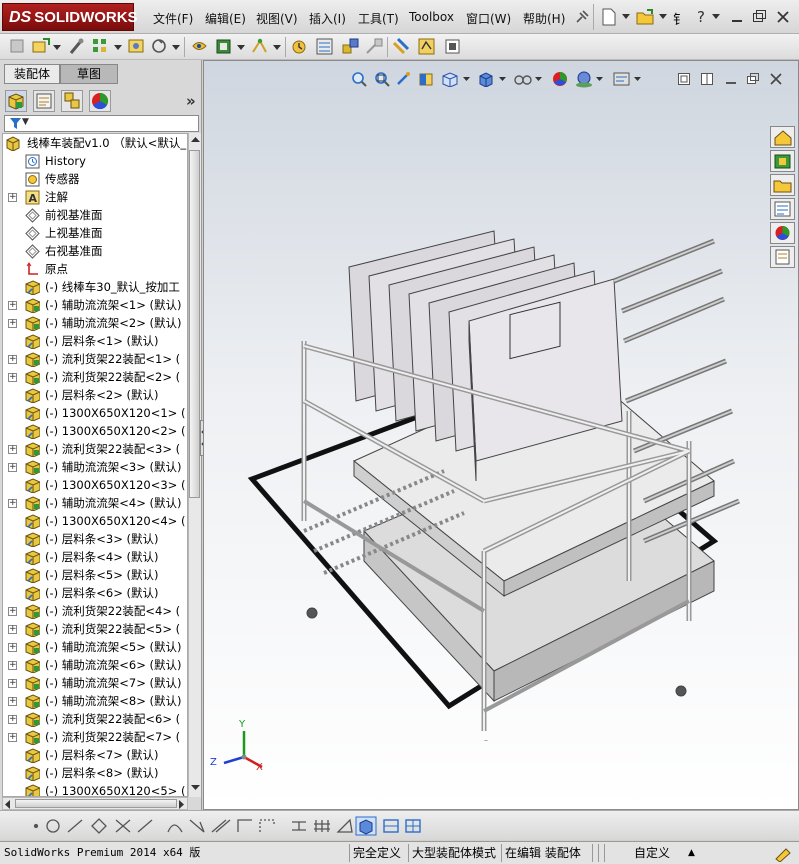 This screenshot has width=799, height=864. What do you see at coordinates (95, 719) in the screenshot?
I see `tree-item: + (-) 流利货架22装配<6> (` at bounding box center [95, 719].